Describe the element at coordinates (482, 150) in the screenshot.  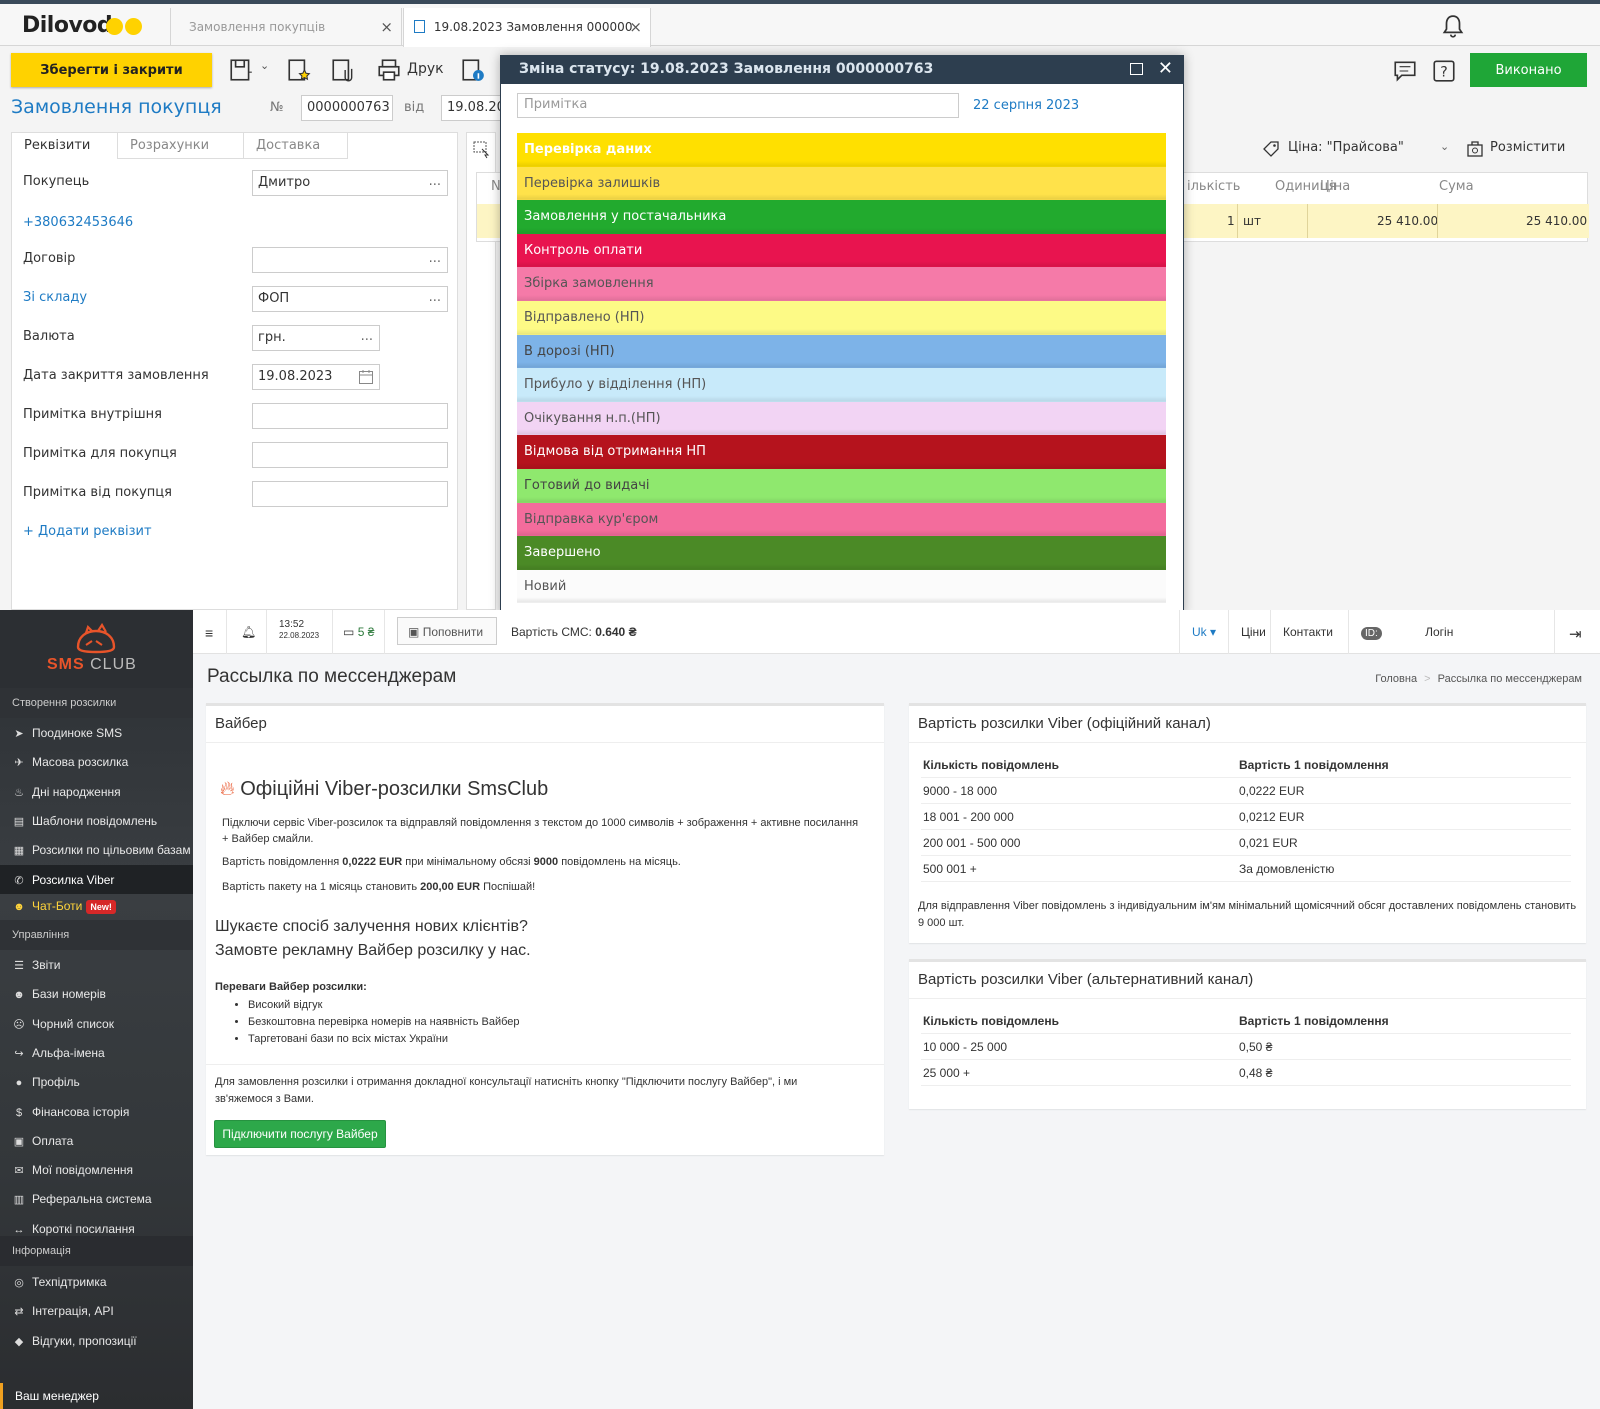
I see `select-cursor-icon` at that location.